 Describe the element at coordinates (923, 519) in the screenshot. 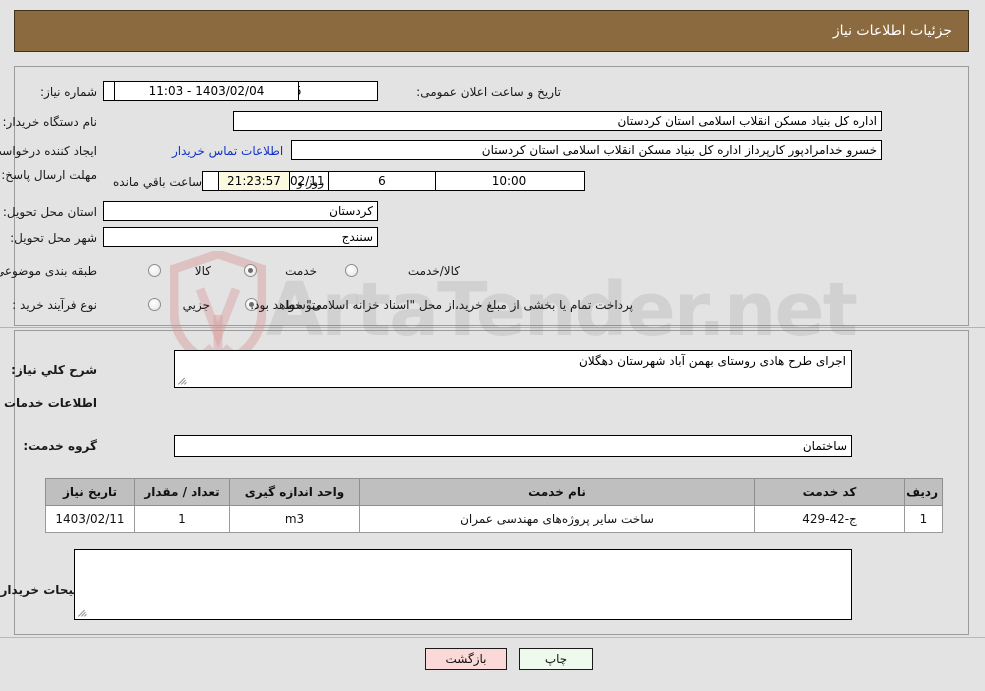

I see `cell-row-number: 1` at that location.